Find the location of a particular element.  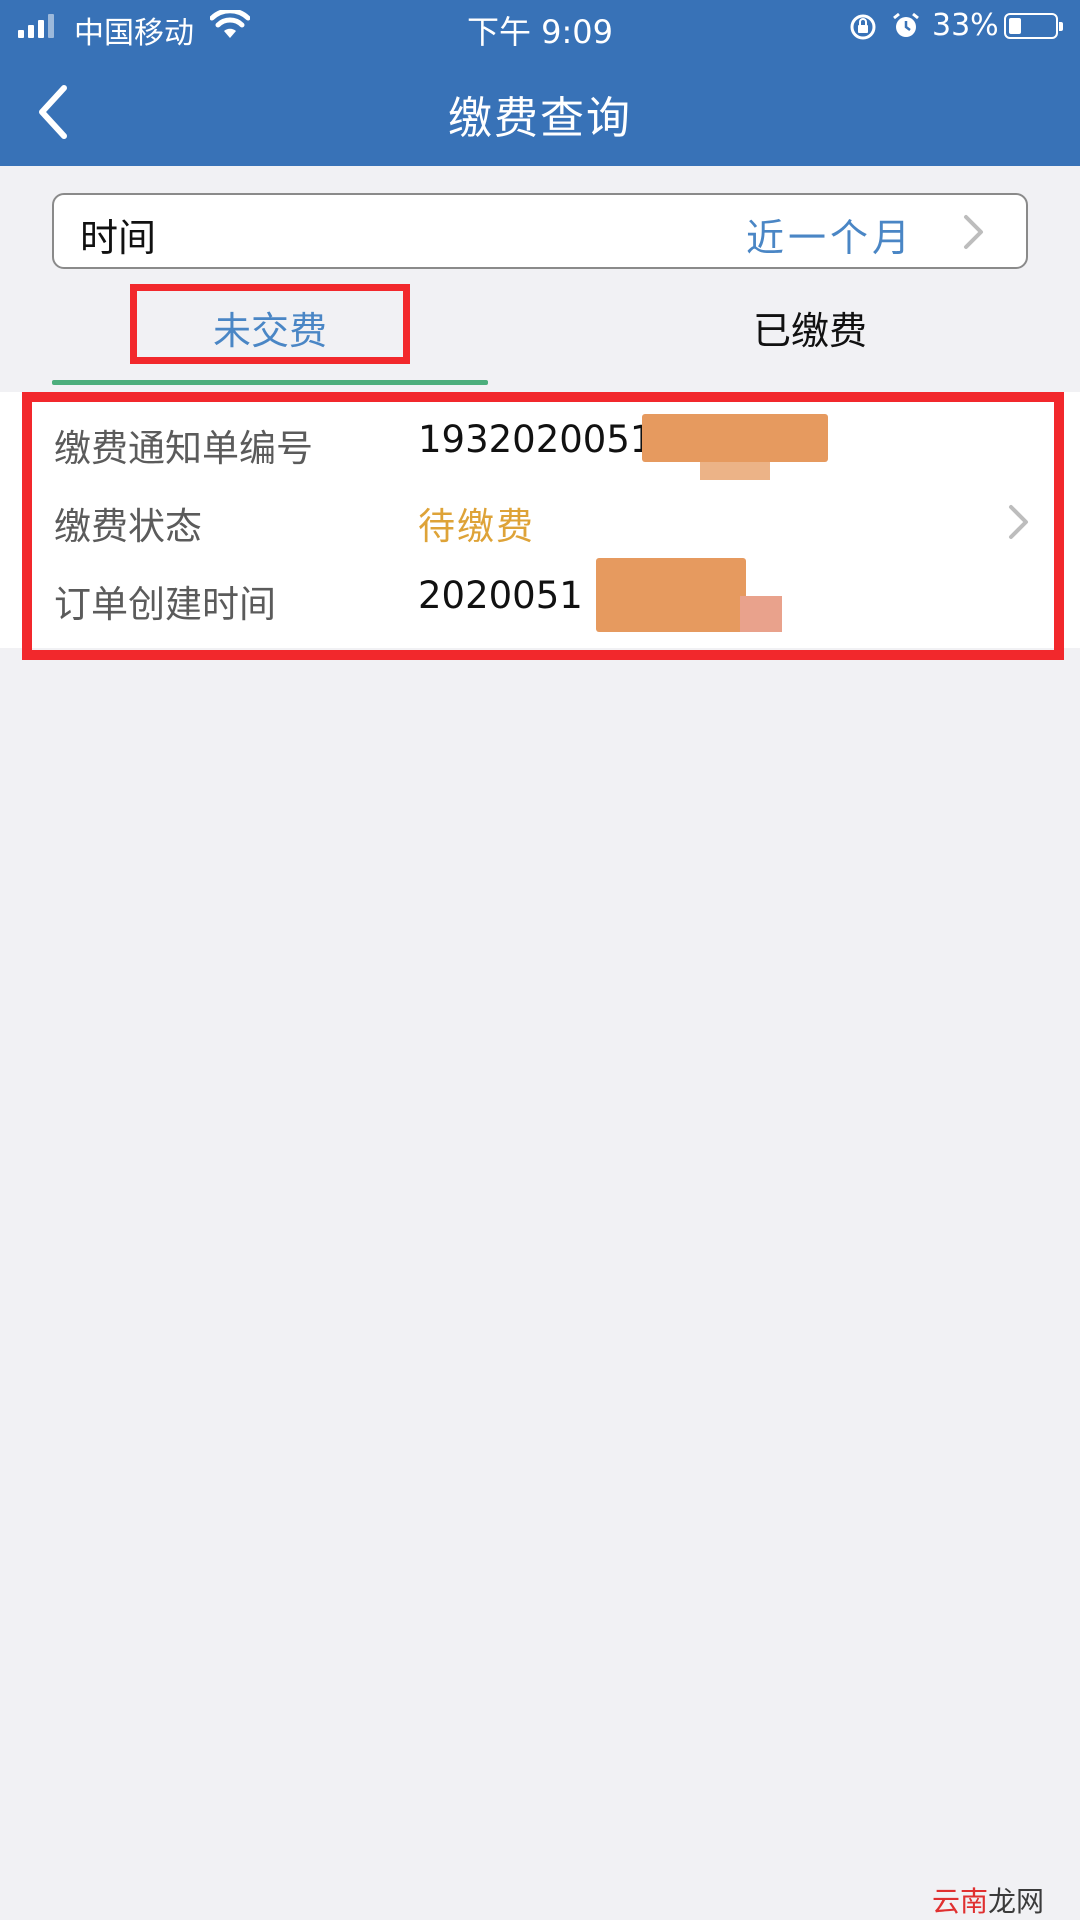

record-highlight-annotation is located at coordinates (543, 526).